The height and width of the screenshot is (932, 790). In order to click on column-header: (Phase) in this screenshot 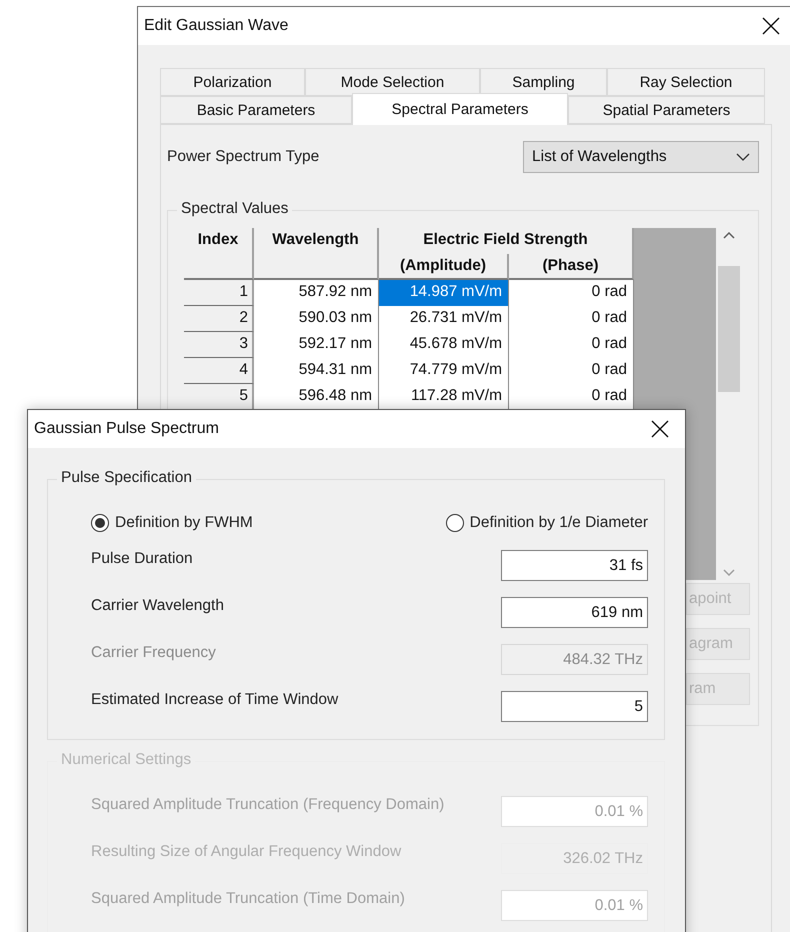, I will do `click(571, 267)`.